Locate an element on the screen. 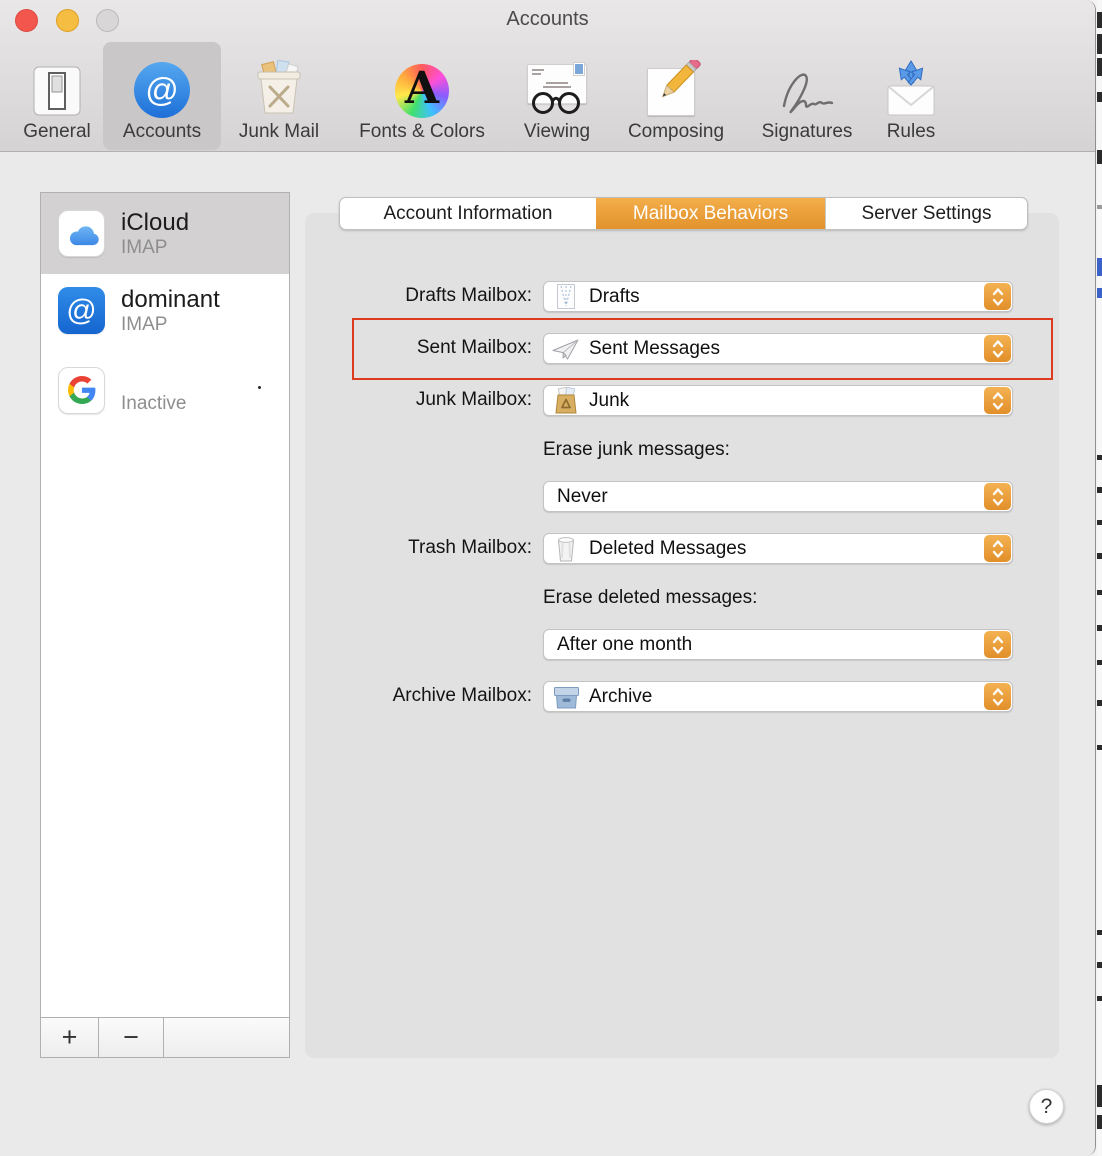 The height and width of the screenshot is (1156, 1102). add-account-button: + is located at coordinates (70, 1037).